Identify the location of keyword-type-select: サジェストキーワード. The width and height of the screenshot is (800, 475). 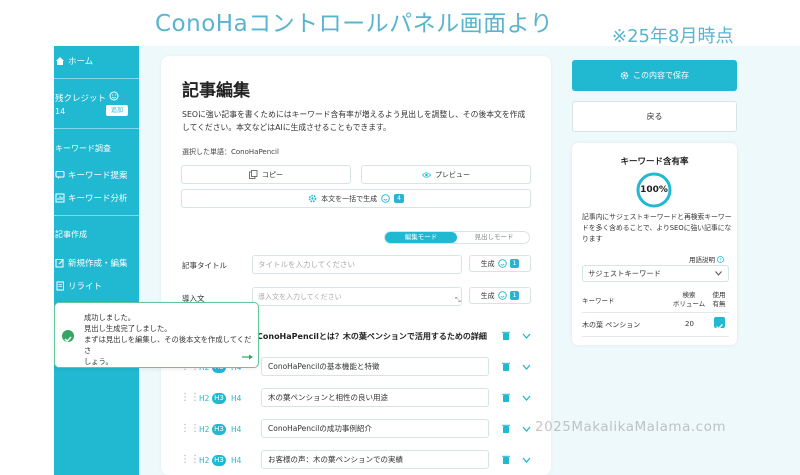
(655, 273).